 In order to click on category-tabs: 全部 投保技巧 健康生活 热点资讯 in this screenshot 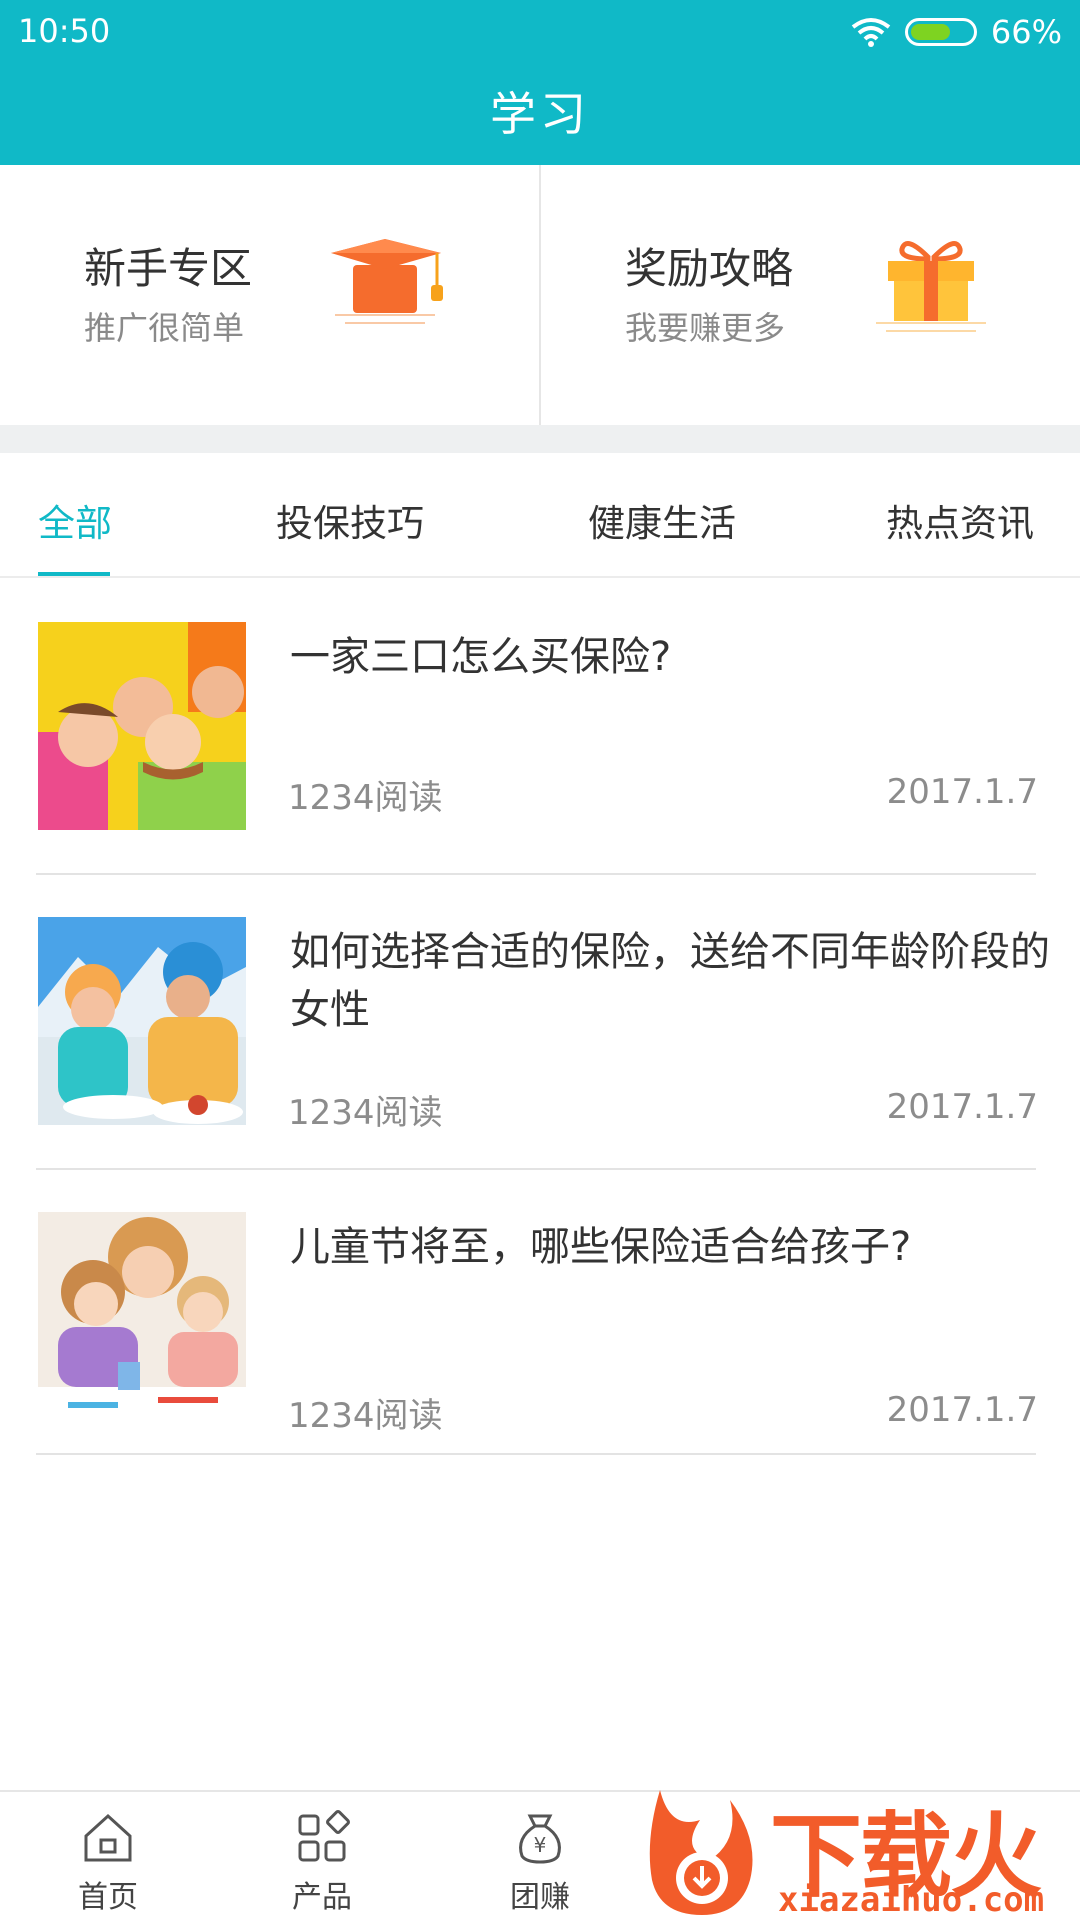, I will do `click(540, 515)`.